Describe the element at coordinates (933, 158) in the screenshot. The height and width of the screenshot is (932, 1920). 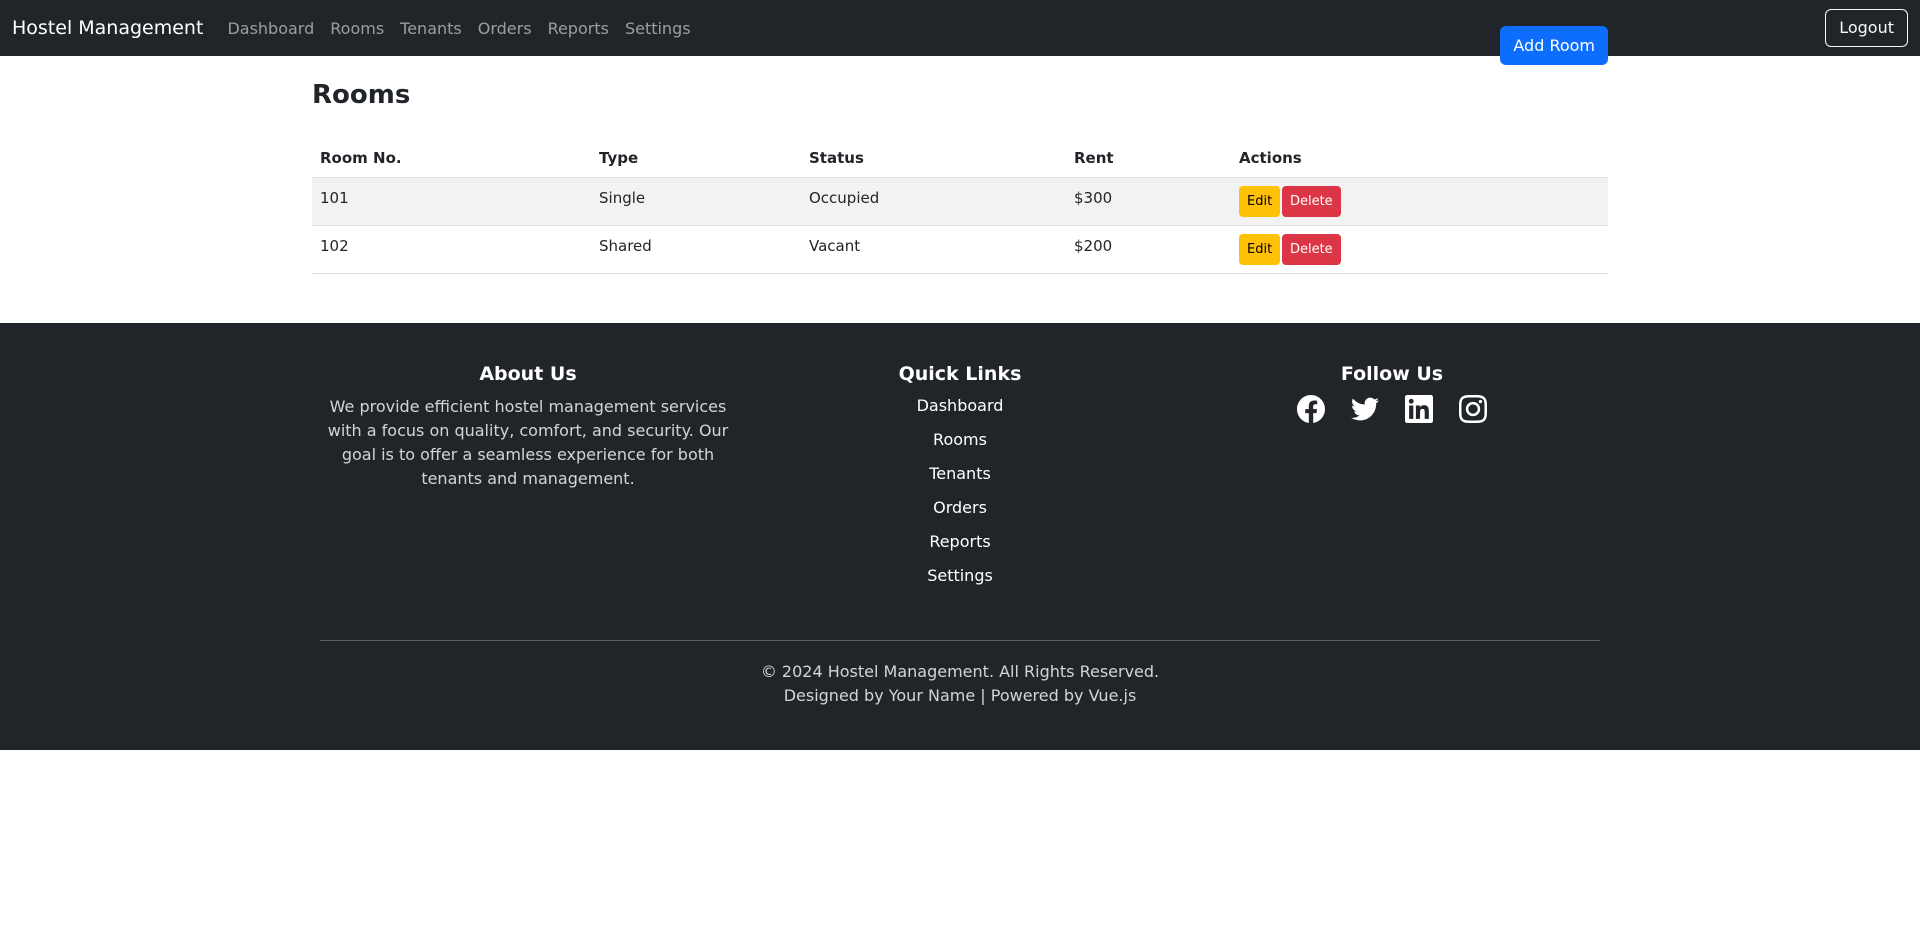
I see `column-header-status: Status` at that location.